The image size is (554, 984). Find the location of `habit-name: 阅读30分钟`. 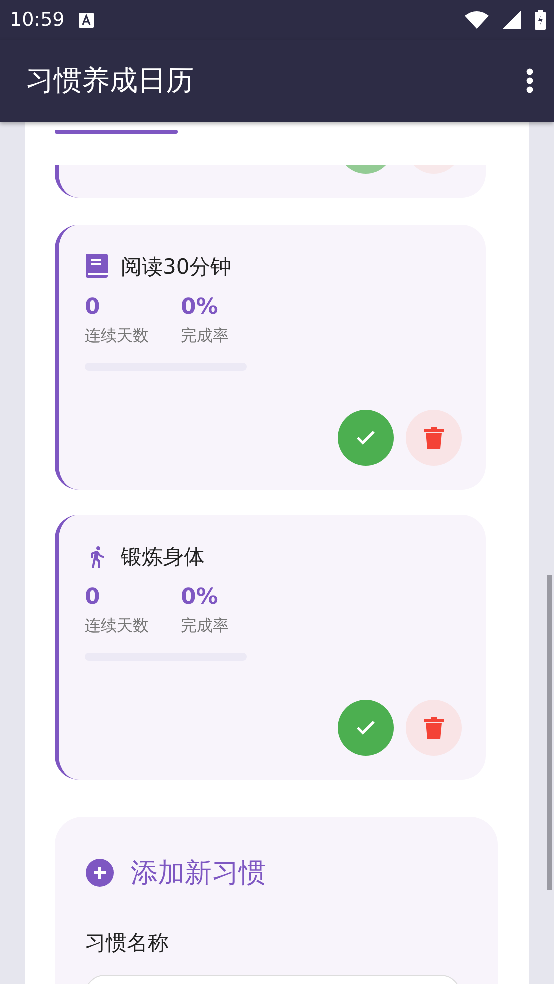

habit-name: 阅读30分钟 is located at coordinates (176, 267).